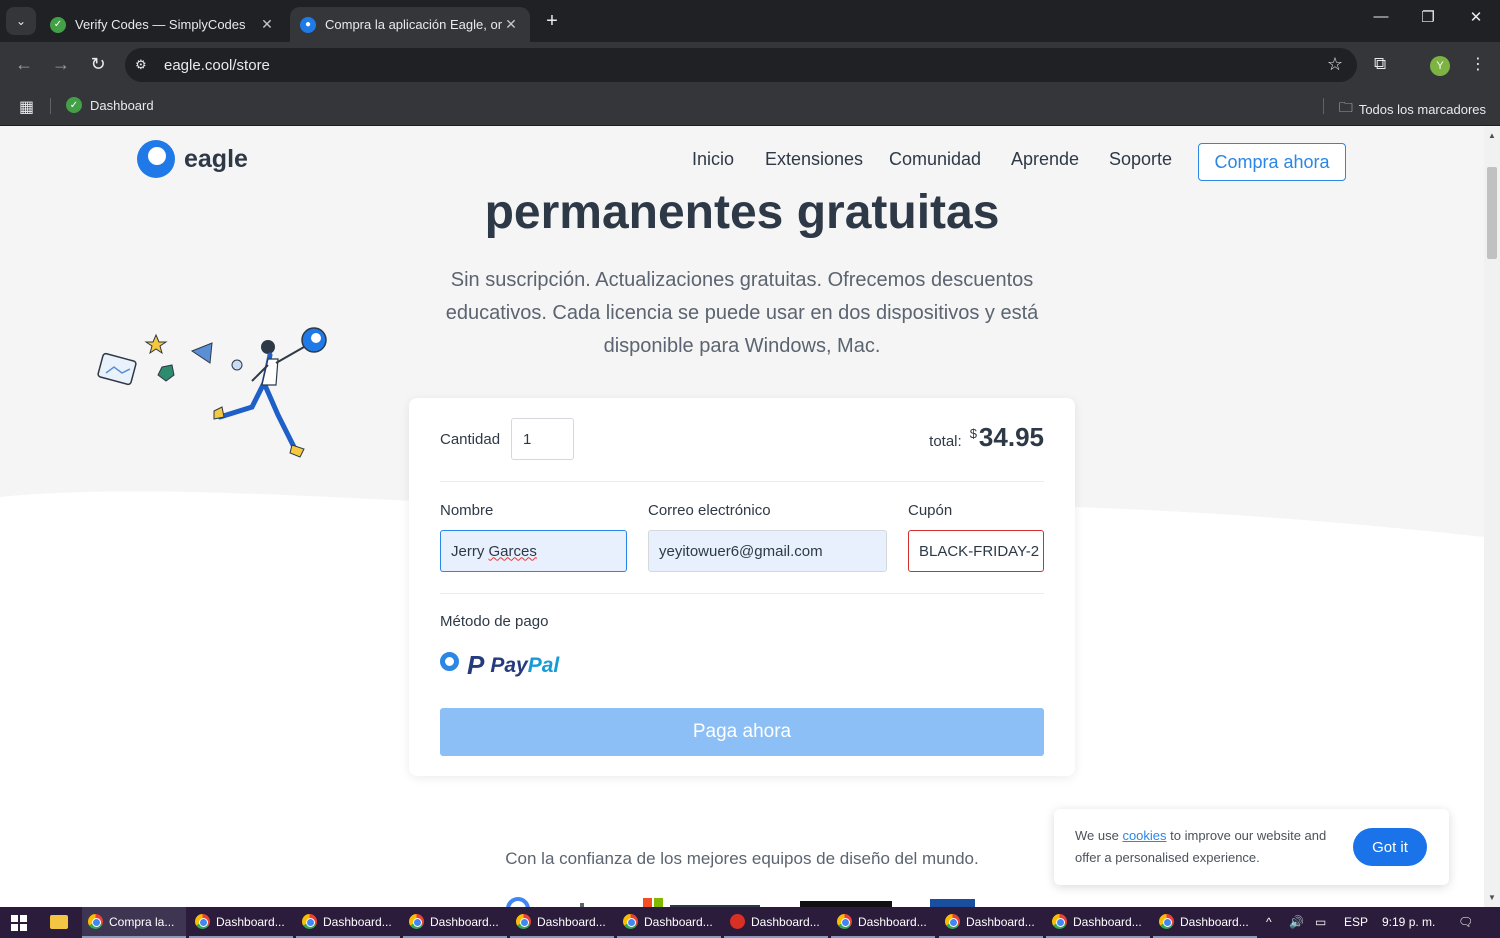  Describe the element at coordinates (1408, 922) in the screenshot. I see `clock: 9:19 p. m.` at that location.